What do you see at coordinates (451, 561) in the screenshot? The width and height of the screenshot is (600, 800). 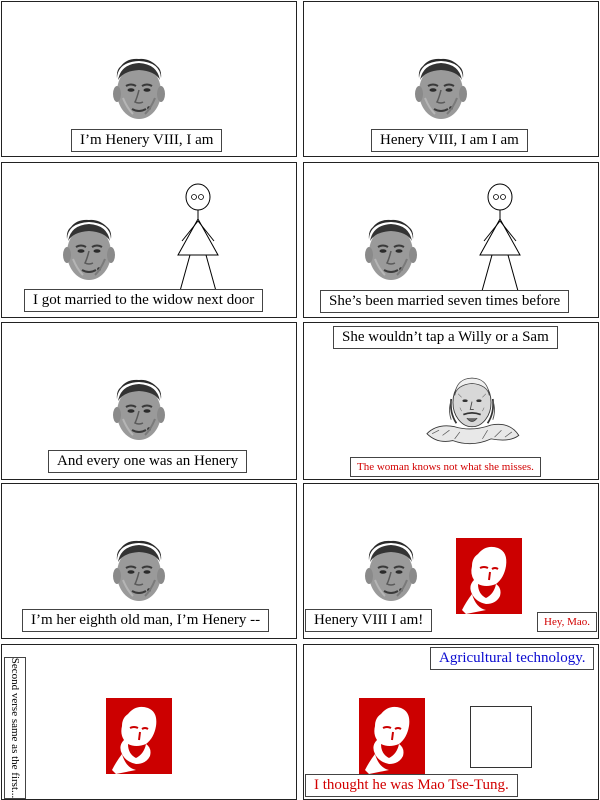 I see `comic-panel-8: Henery VIII I am! Hey, Mao.` at bounding box center [451, 561].